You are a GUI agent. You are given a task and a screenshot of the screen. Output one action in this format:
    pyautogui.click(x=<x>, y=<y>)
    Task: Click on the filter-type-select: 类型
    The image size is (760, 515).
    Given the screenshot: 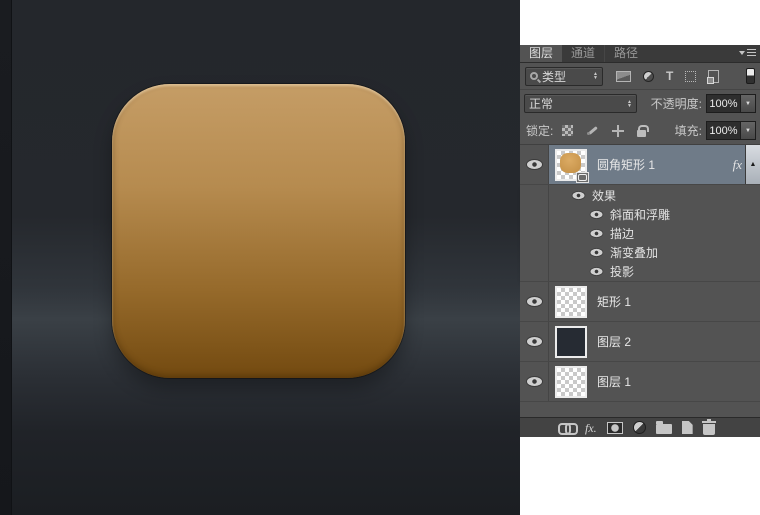 What is the action you would take?
    pyautogui.click(x=564, y=76)
    